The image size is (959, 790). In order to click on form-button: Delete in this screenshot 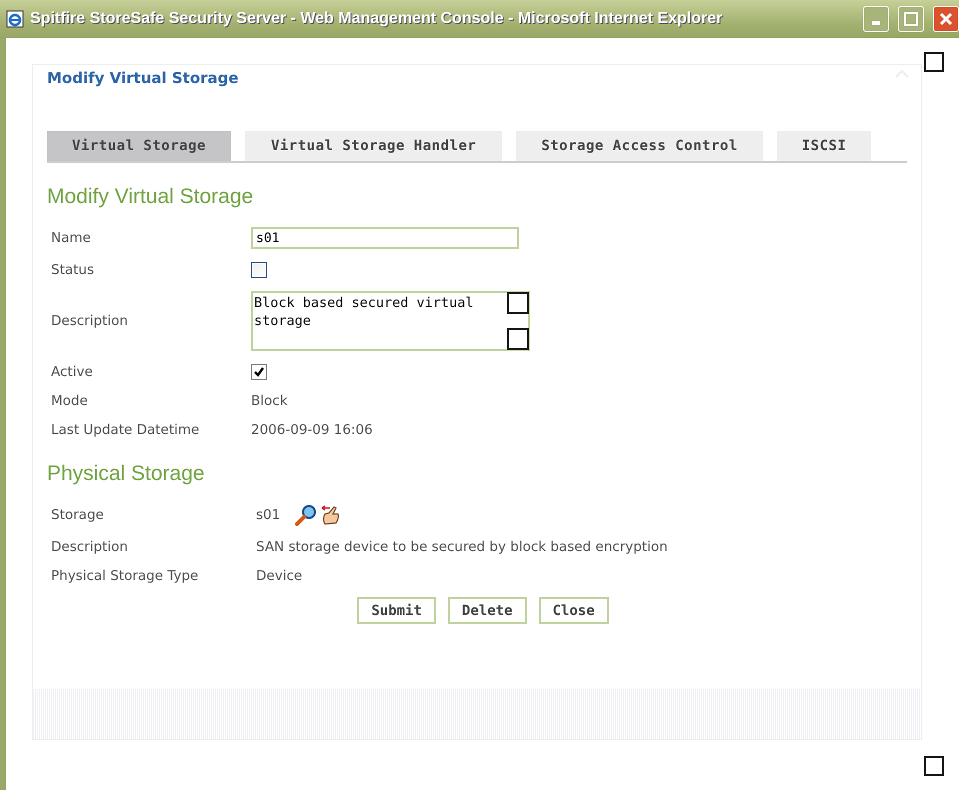, I will do `click(487, 610)`.